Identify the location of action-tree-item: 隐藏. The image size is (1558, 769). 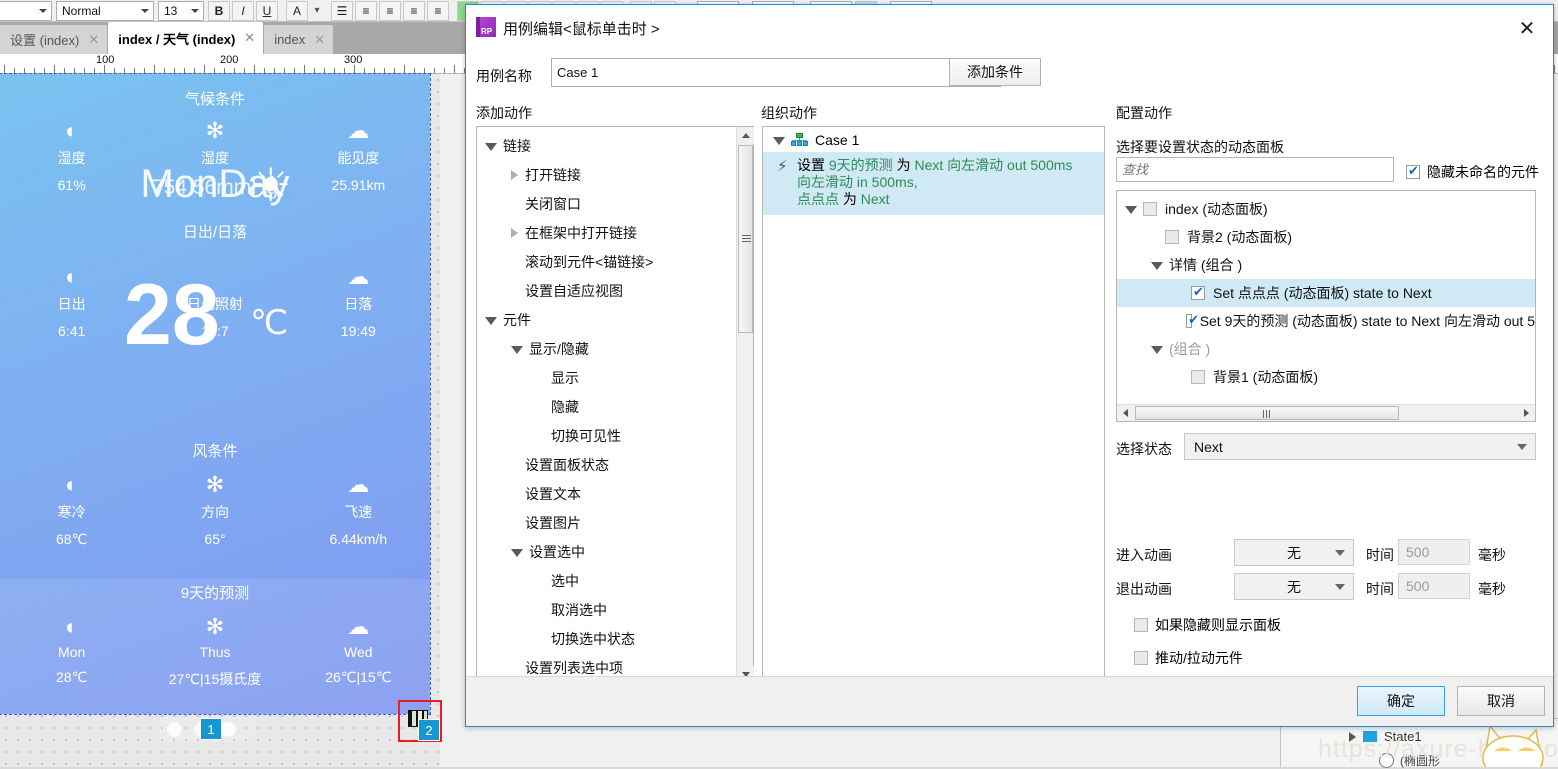
(606, 406).